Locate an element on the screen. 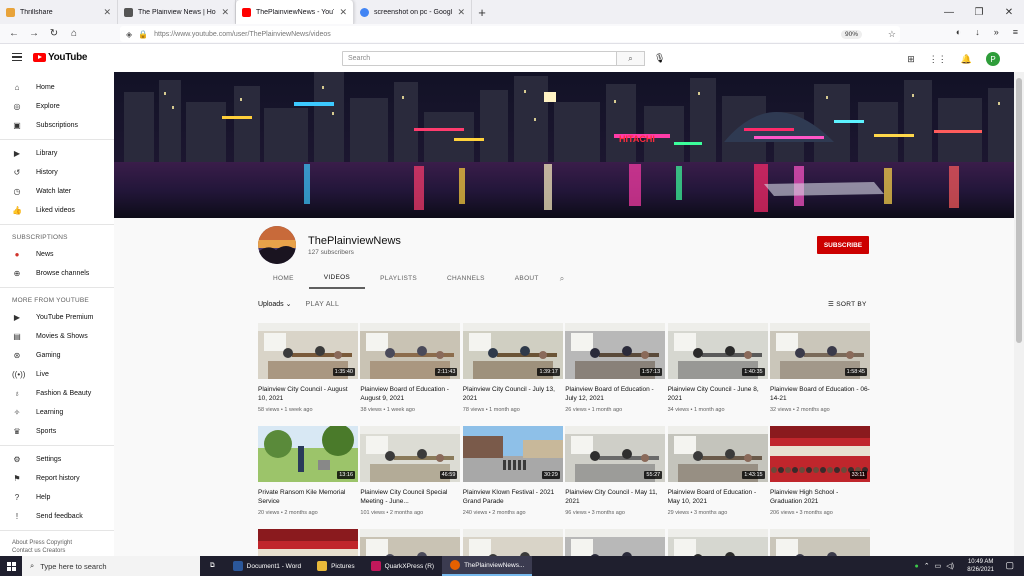 This screenshot has width=1024, height=576. task-view-icon: ⧉ is located at coordinates (212, 566).